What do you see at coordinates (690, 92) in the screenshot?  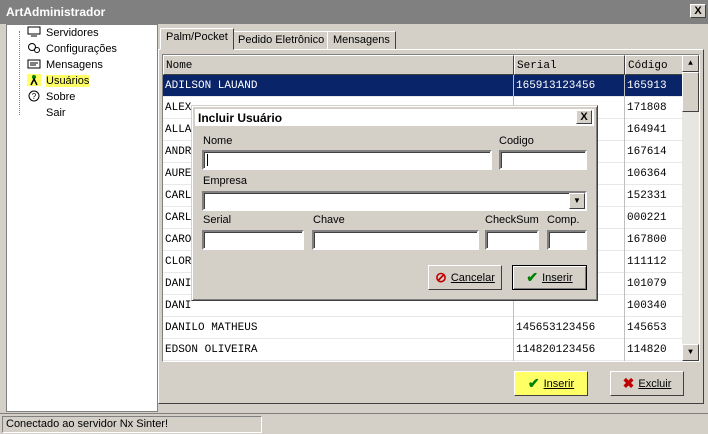 I see `scroll-thumb` at bounding box center [690, 92].